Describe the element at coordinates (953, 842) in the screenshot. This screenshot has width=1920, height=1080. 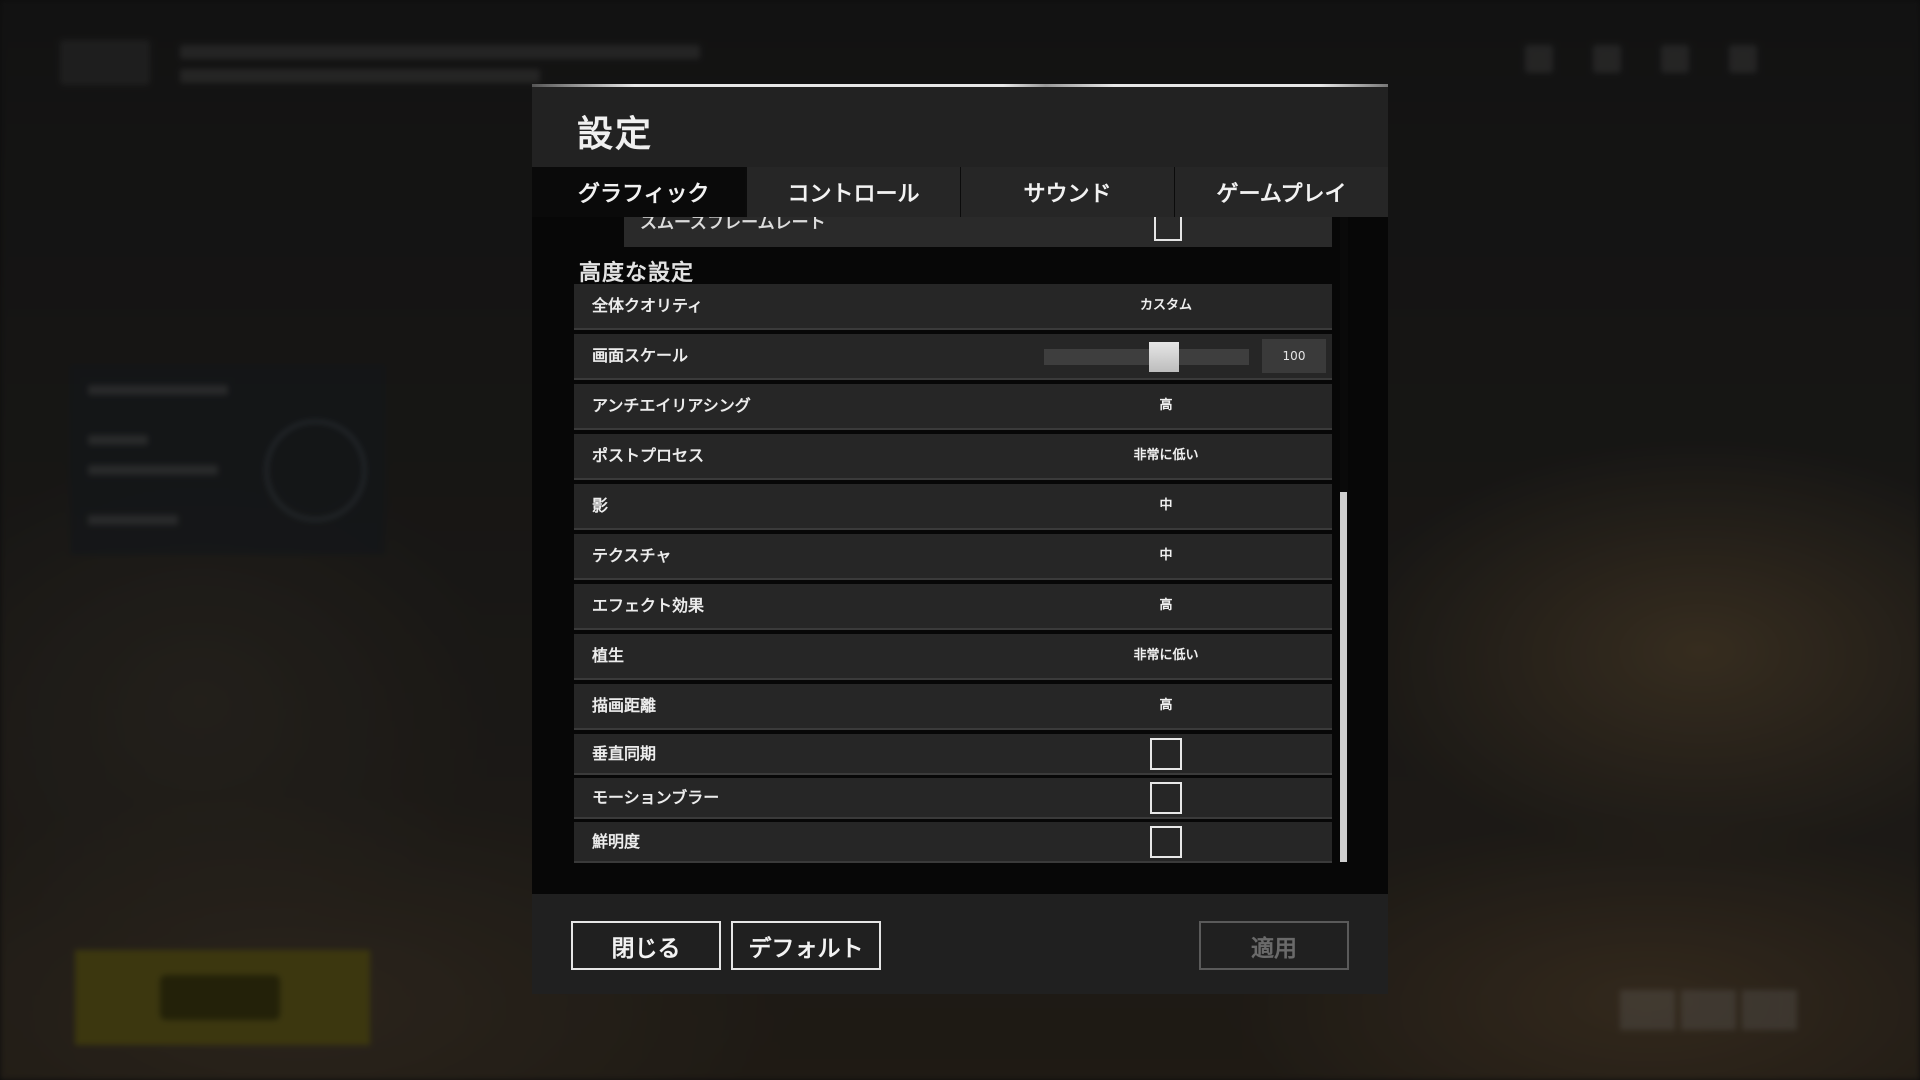
I see `setting-row-sharpness: 鮮明度` at that location.